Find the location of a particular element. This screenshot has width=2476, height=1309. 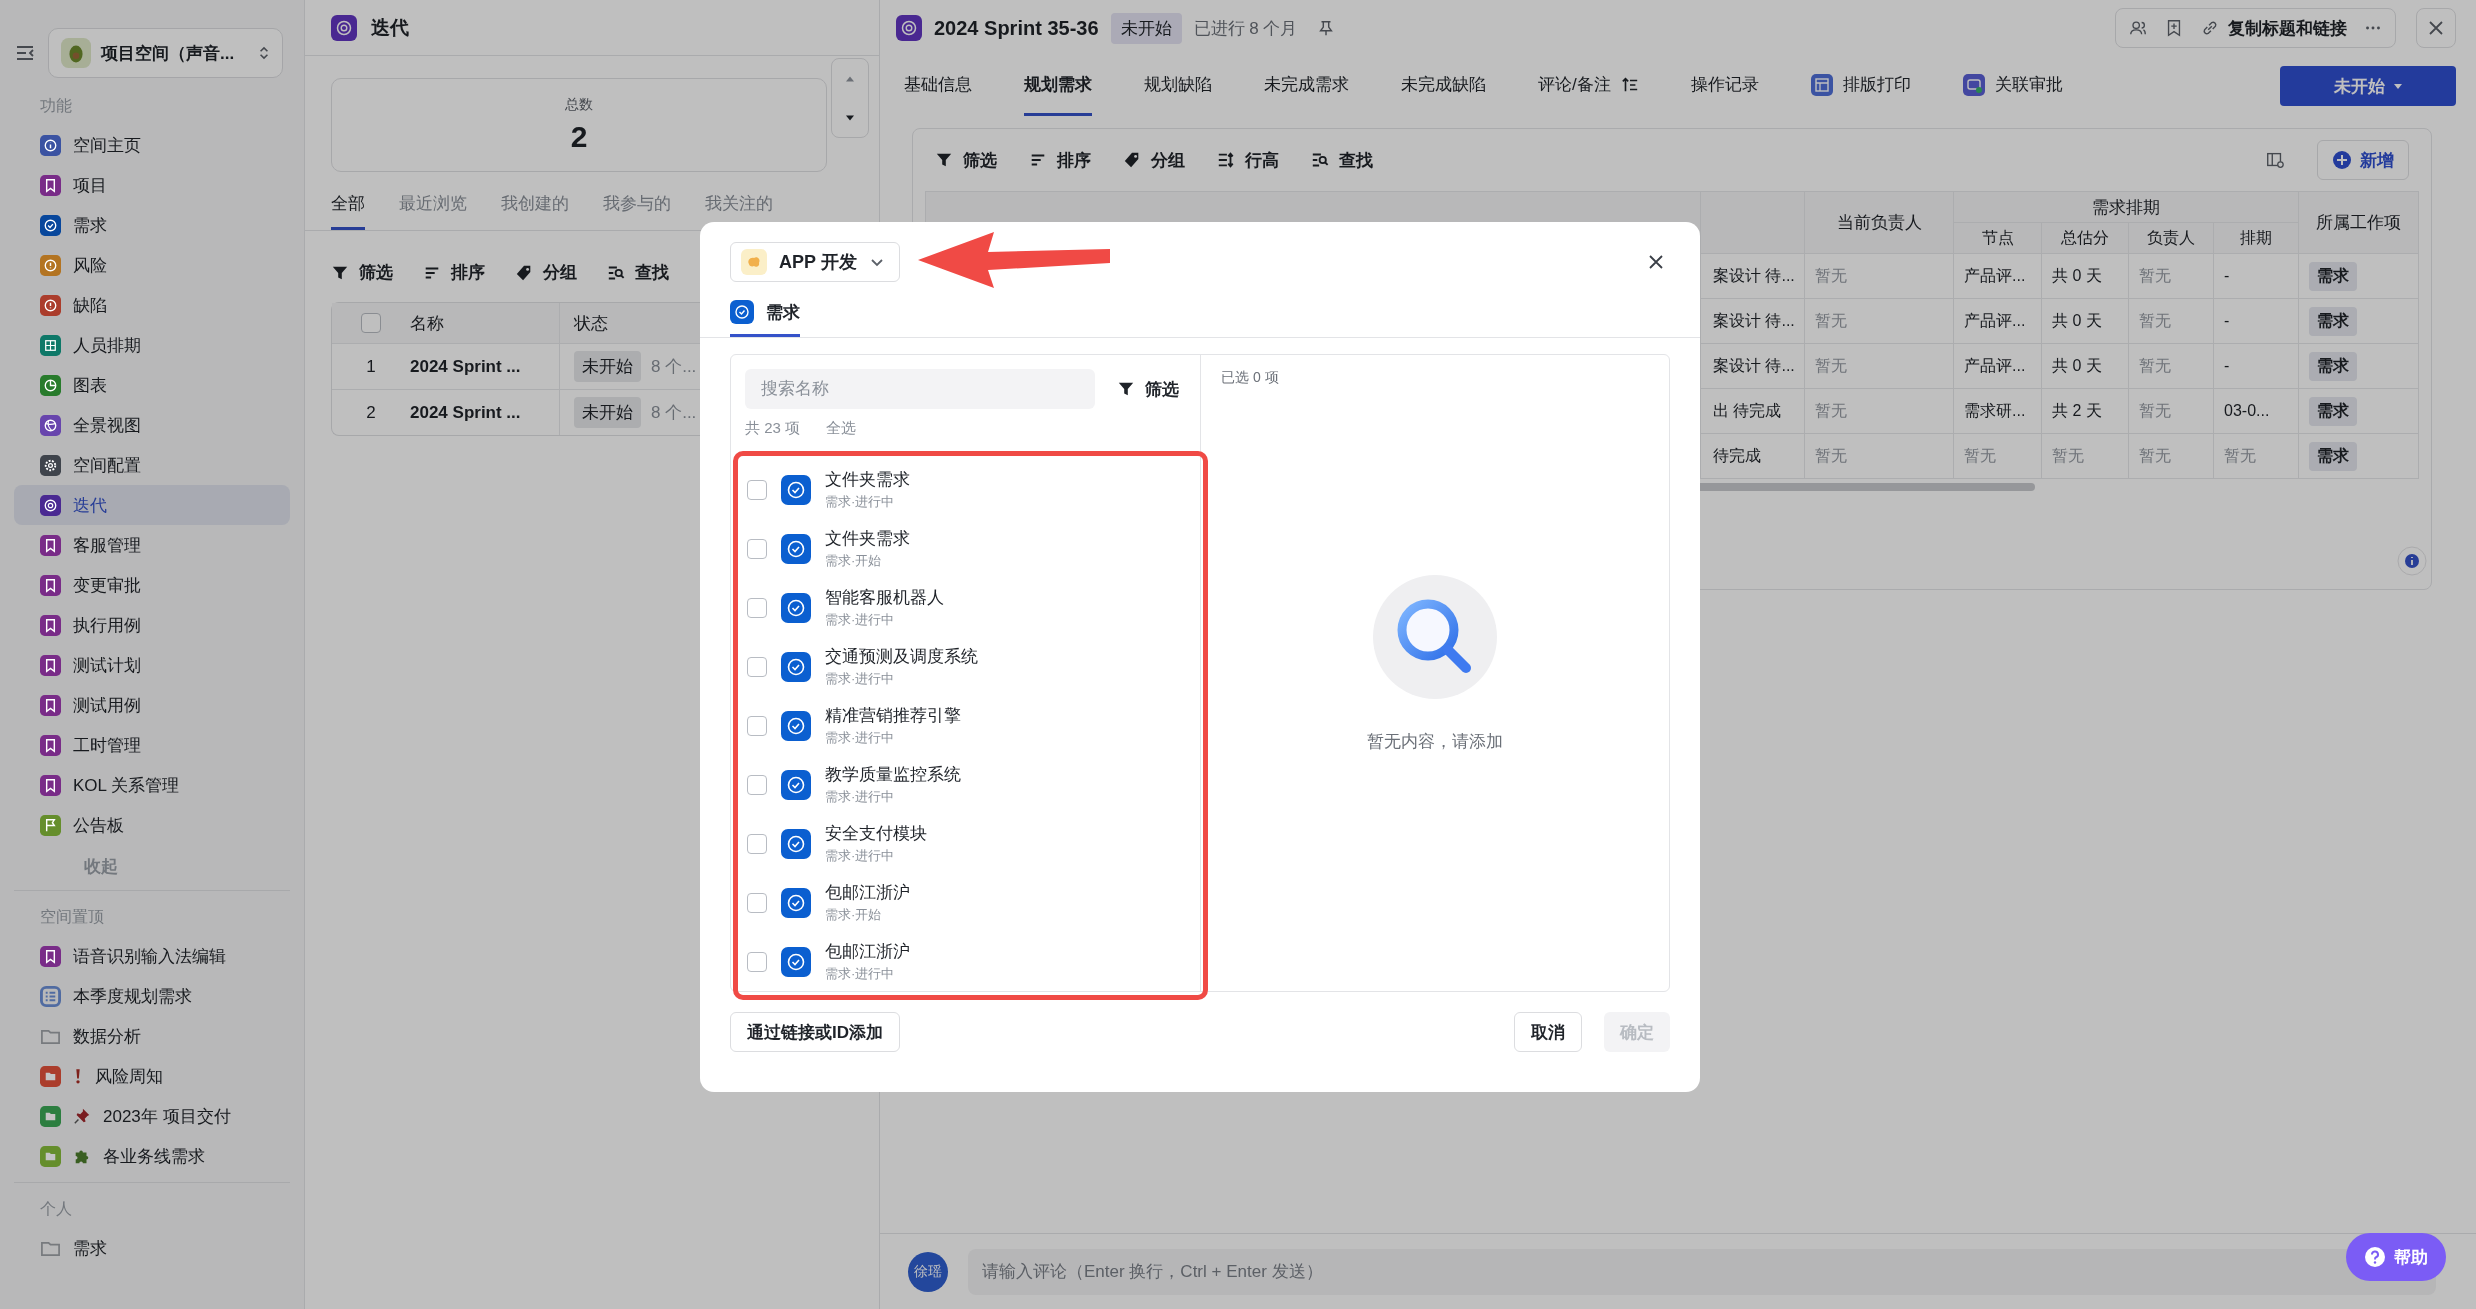

space-dropdown: APP 开发 is located at coordinates (815, 262).